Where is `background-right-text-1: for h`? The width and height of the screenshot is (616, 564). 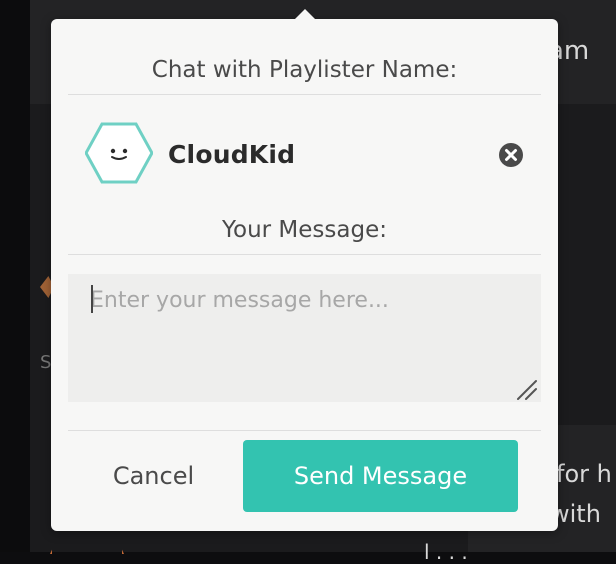
background-right-text-1: for h is located at coordinates (584, 474).